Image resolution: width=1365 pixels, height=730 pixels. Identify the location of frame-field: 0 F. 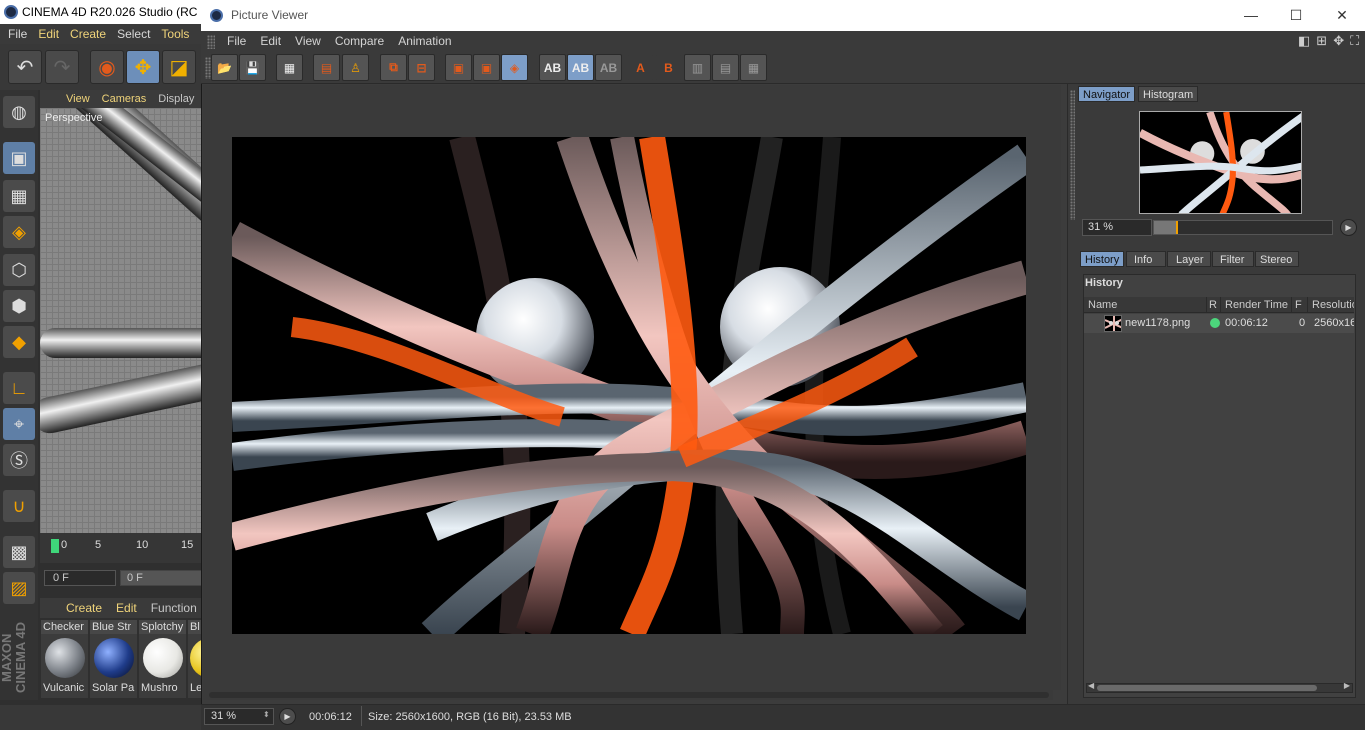
(80, 578).